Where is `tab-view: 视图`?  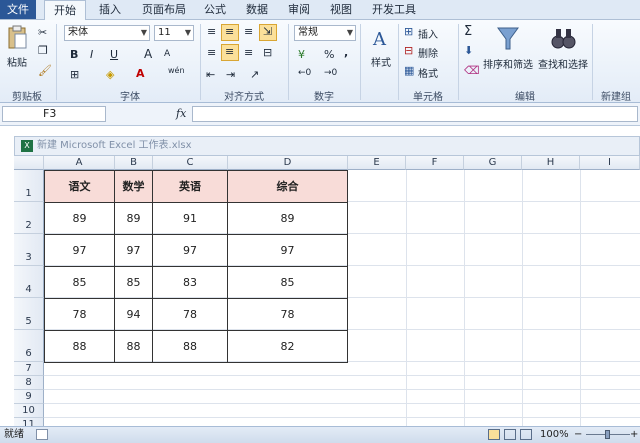 tab-view: 视图 is located at coordinates (341, 9).